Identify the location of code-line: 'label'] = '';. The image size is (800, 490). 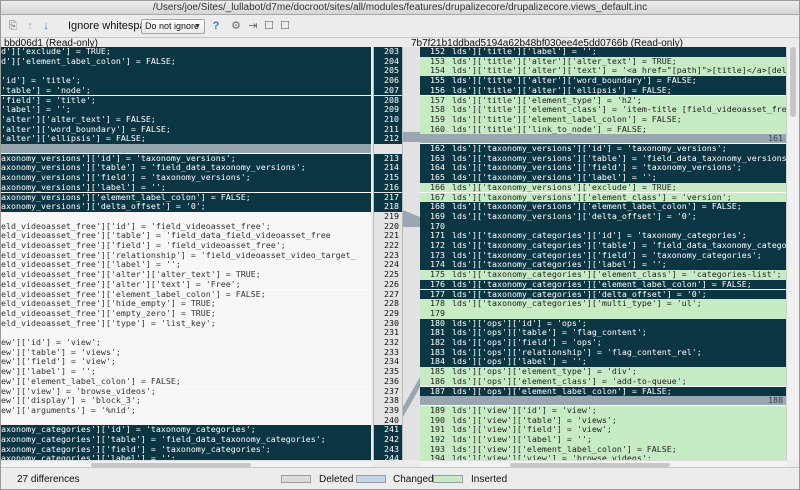
(186, 110).